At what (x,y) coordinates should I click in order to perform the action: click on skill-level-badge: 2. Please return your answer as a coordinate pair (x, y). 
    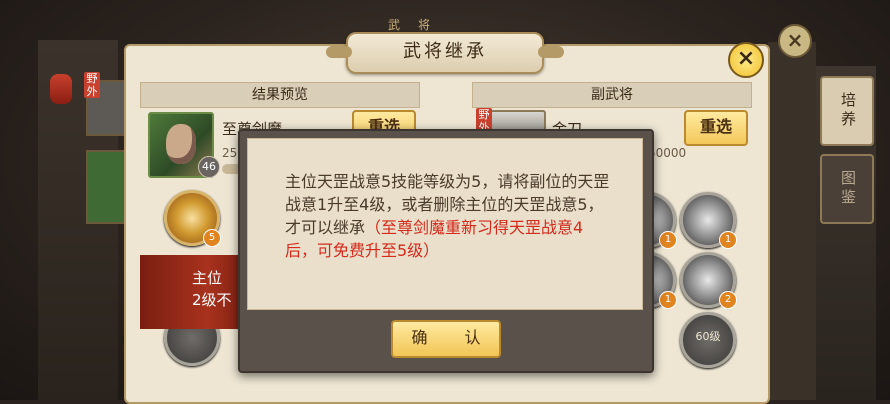
    Looking at the image, I should click on (728, 300).